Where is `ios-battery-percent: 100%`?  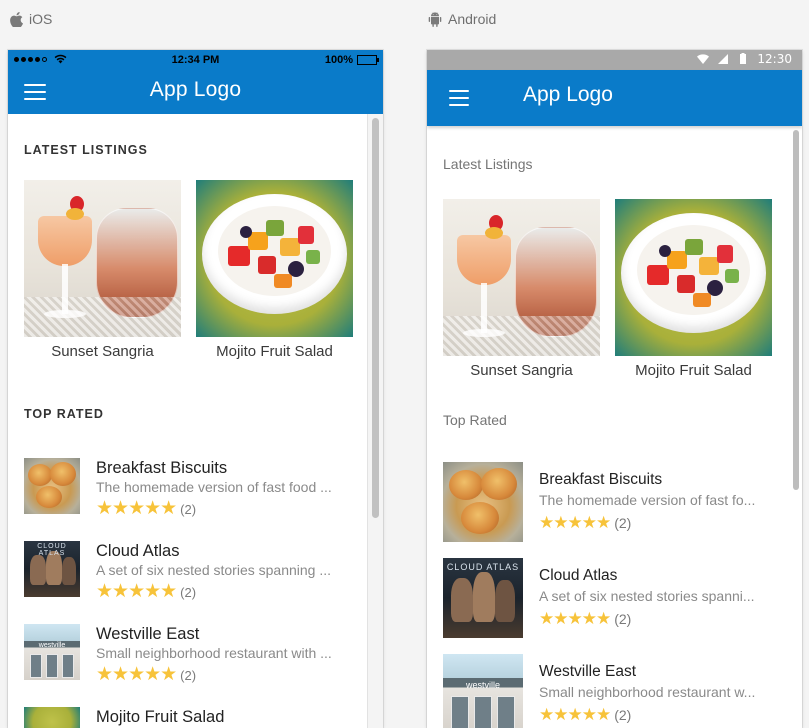
ios-battery-percent: 100% is located at coordinates (338, 60).